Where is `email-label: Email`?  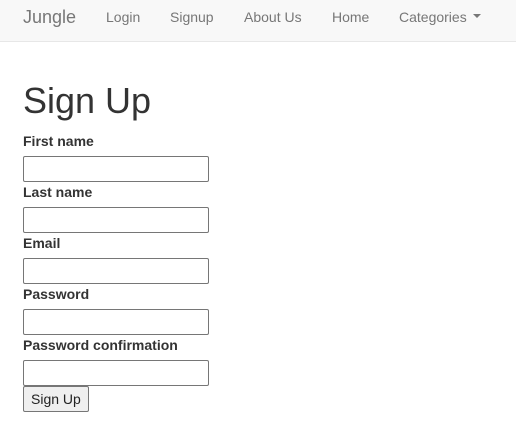
email-label: Email is located at coordinates (42, 243).